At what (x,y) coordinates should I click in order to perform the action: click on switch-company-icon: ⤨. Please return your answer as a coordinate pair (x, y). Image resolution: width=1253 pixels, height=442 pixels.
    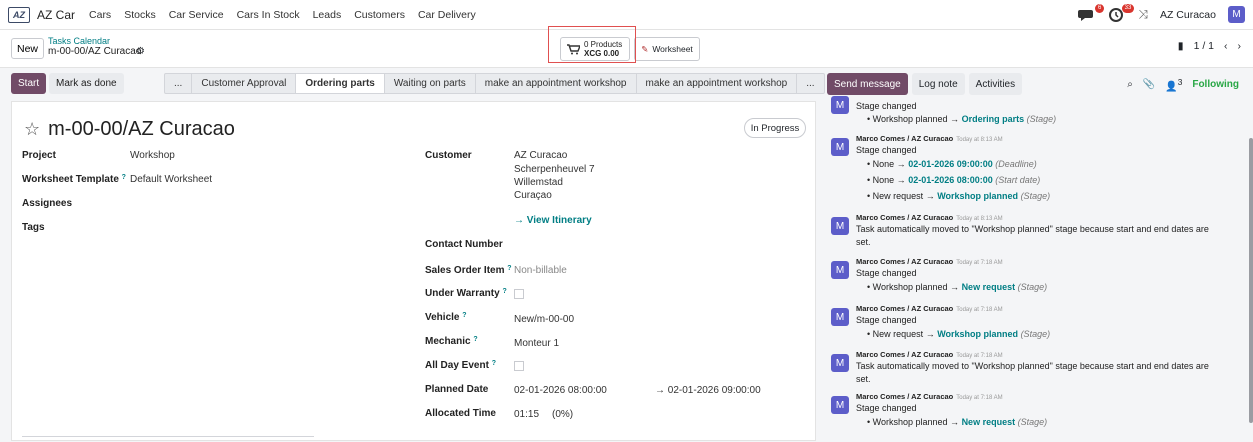
    Looking at the image, I should click on (1143, 14).